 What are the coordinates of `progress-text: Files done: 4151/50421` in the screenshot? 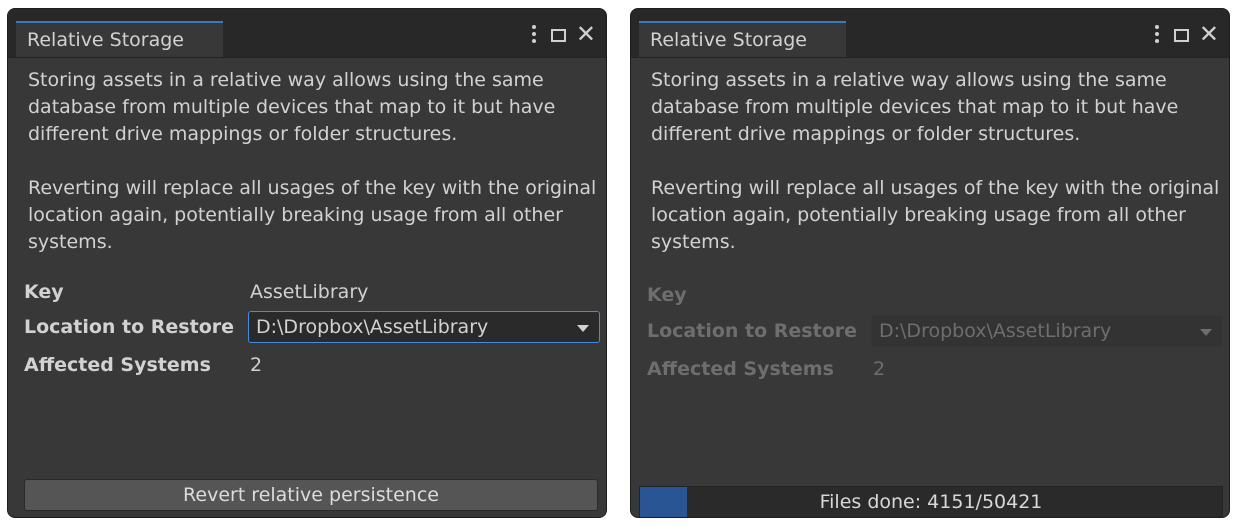 It's located at (931, 502).